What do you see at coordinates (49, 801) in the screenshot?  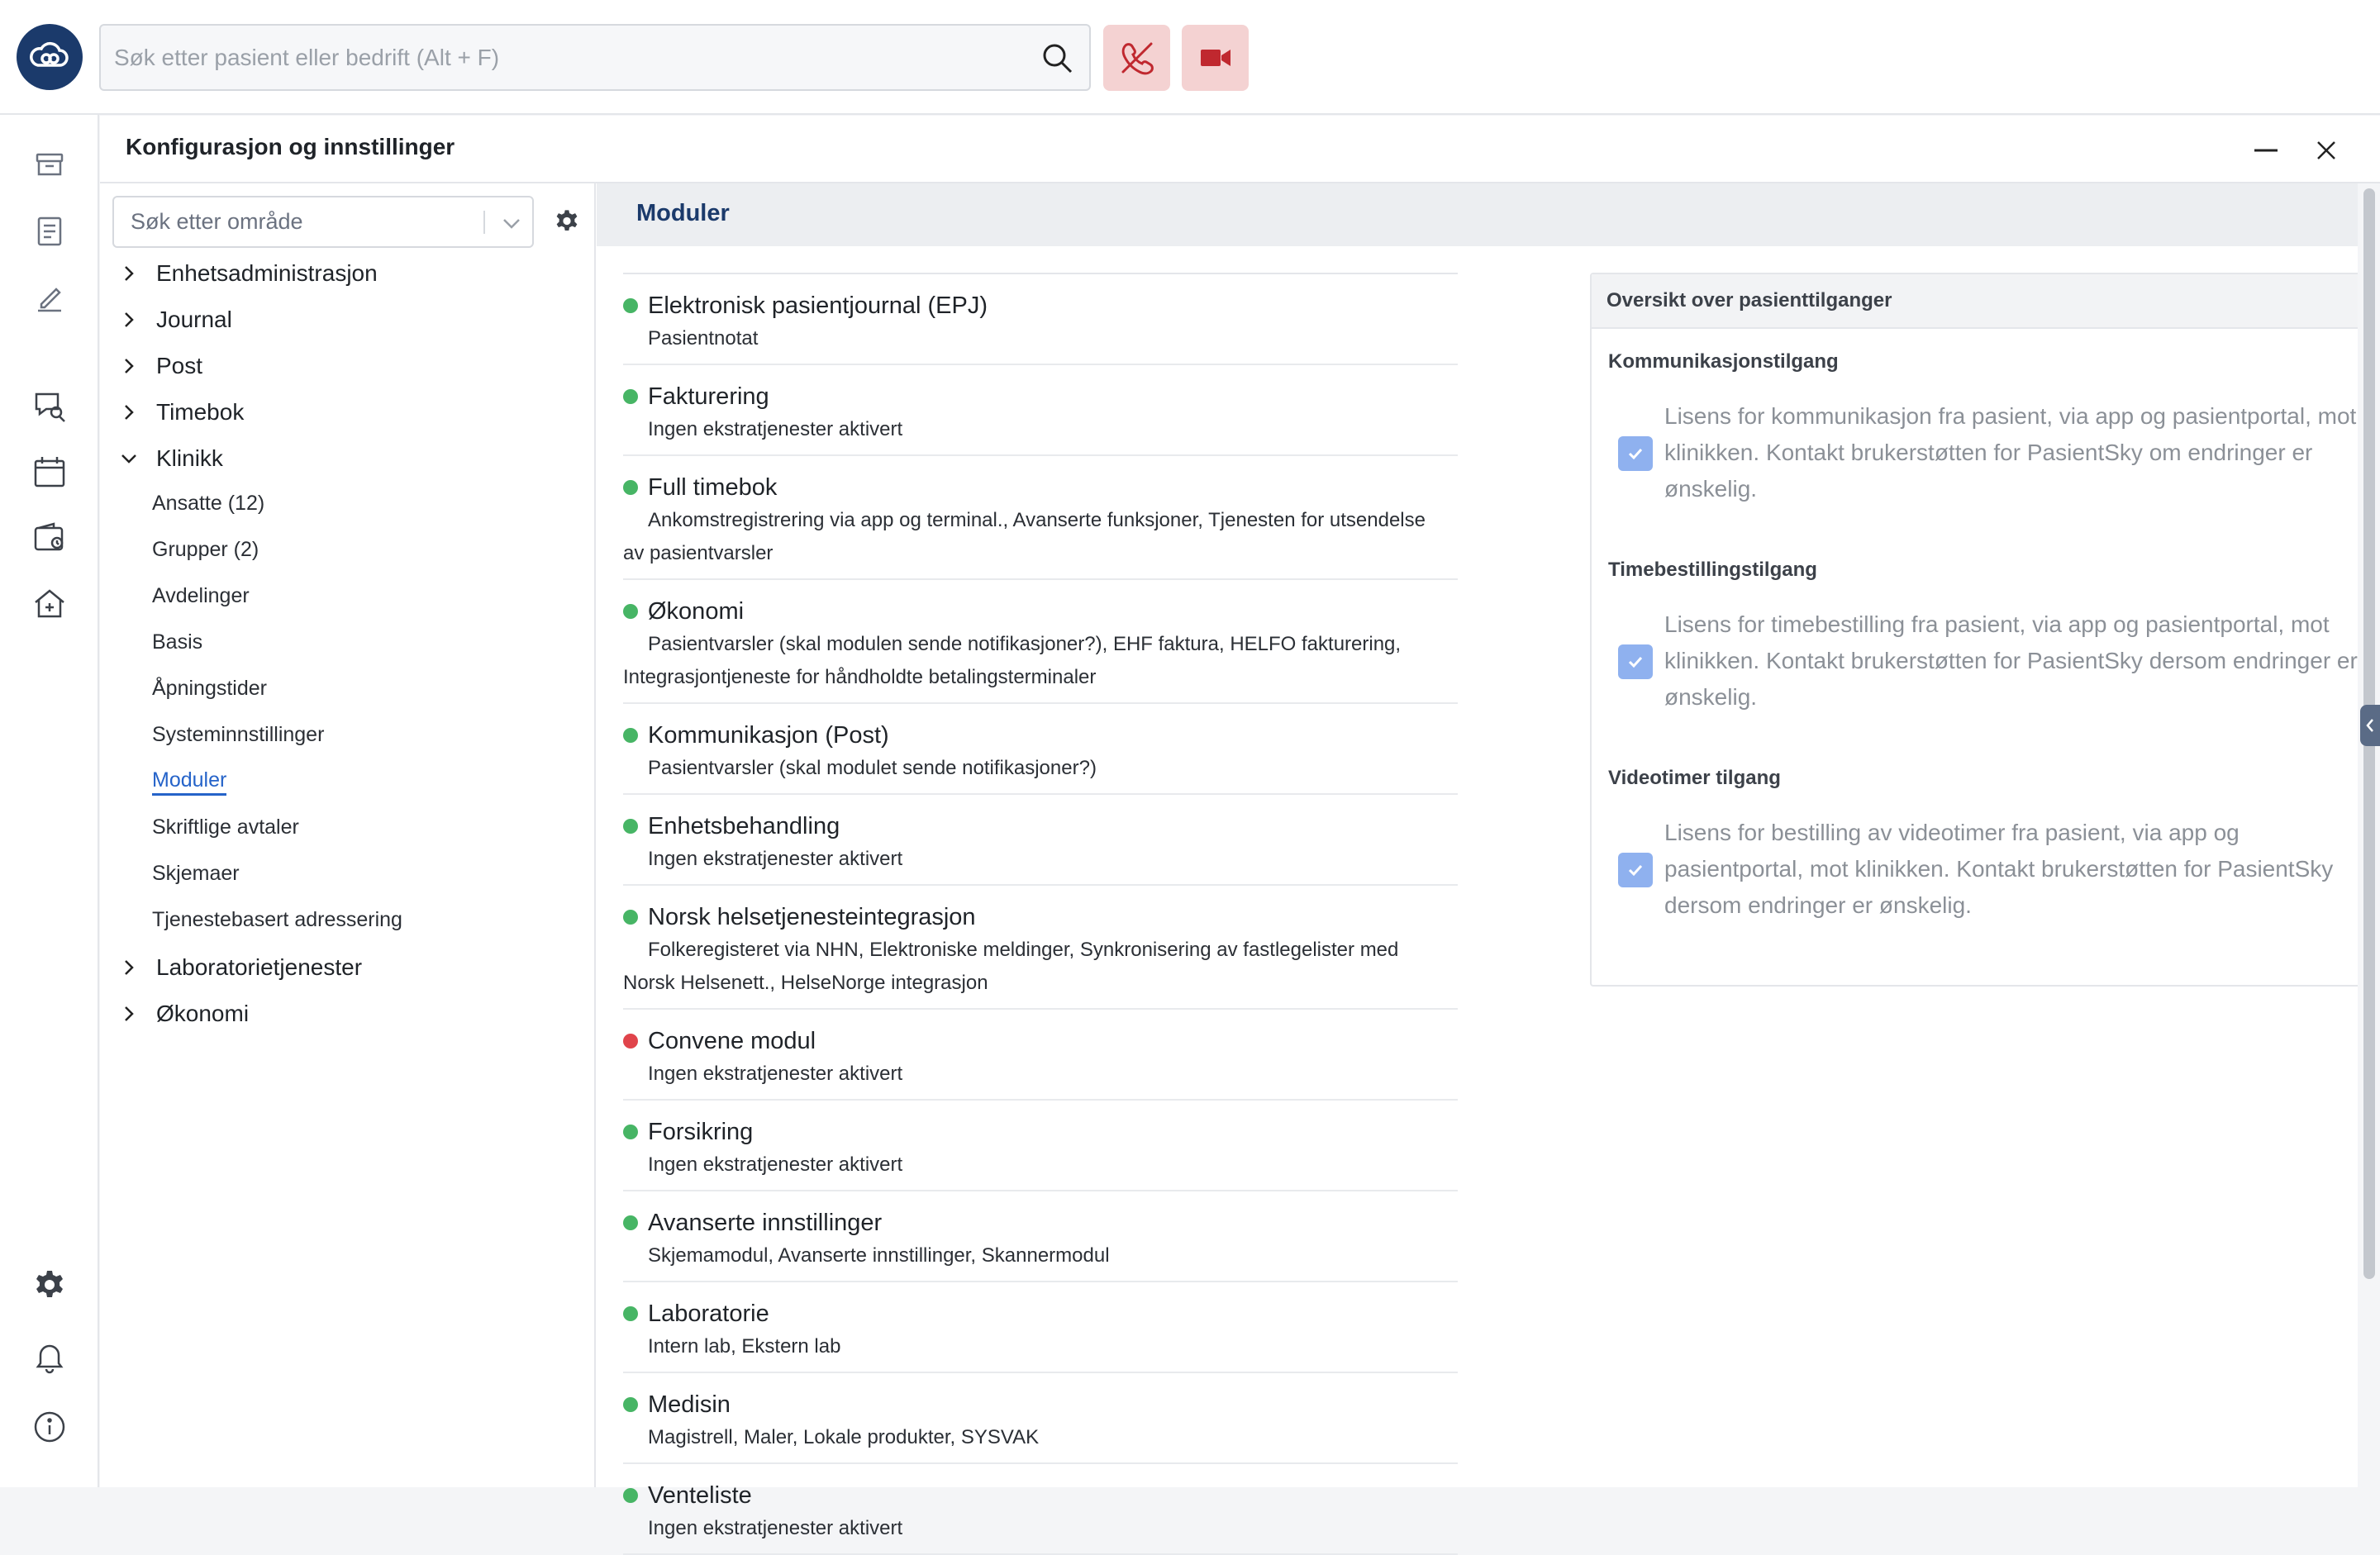 I see `left-rail` at bounding box center [49, 801].